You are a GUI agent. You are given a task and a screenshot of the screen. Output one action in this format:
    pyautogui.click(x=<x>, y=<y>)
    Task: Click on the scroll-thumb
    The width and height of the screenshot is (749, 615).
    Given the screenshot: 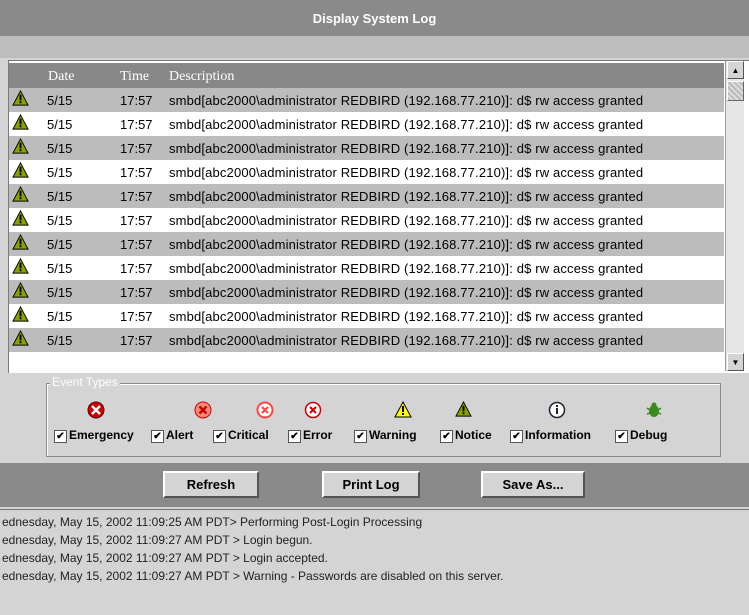 What is the action you would take?
    pyautogui.click(x=735, y=91)
    